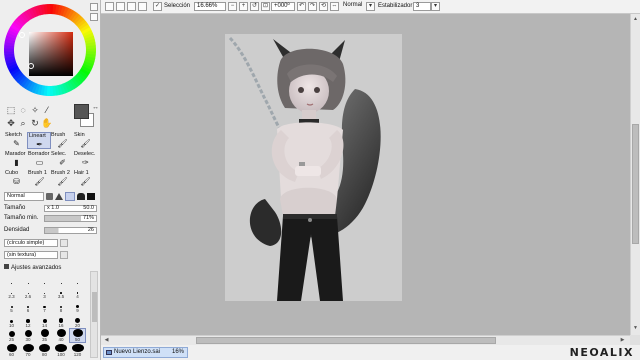 The image size is (640, 360). Describe the element at coordinates (11, 110) in the screenshot. I see `rect-select-icon: ⬚` at that location.